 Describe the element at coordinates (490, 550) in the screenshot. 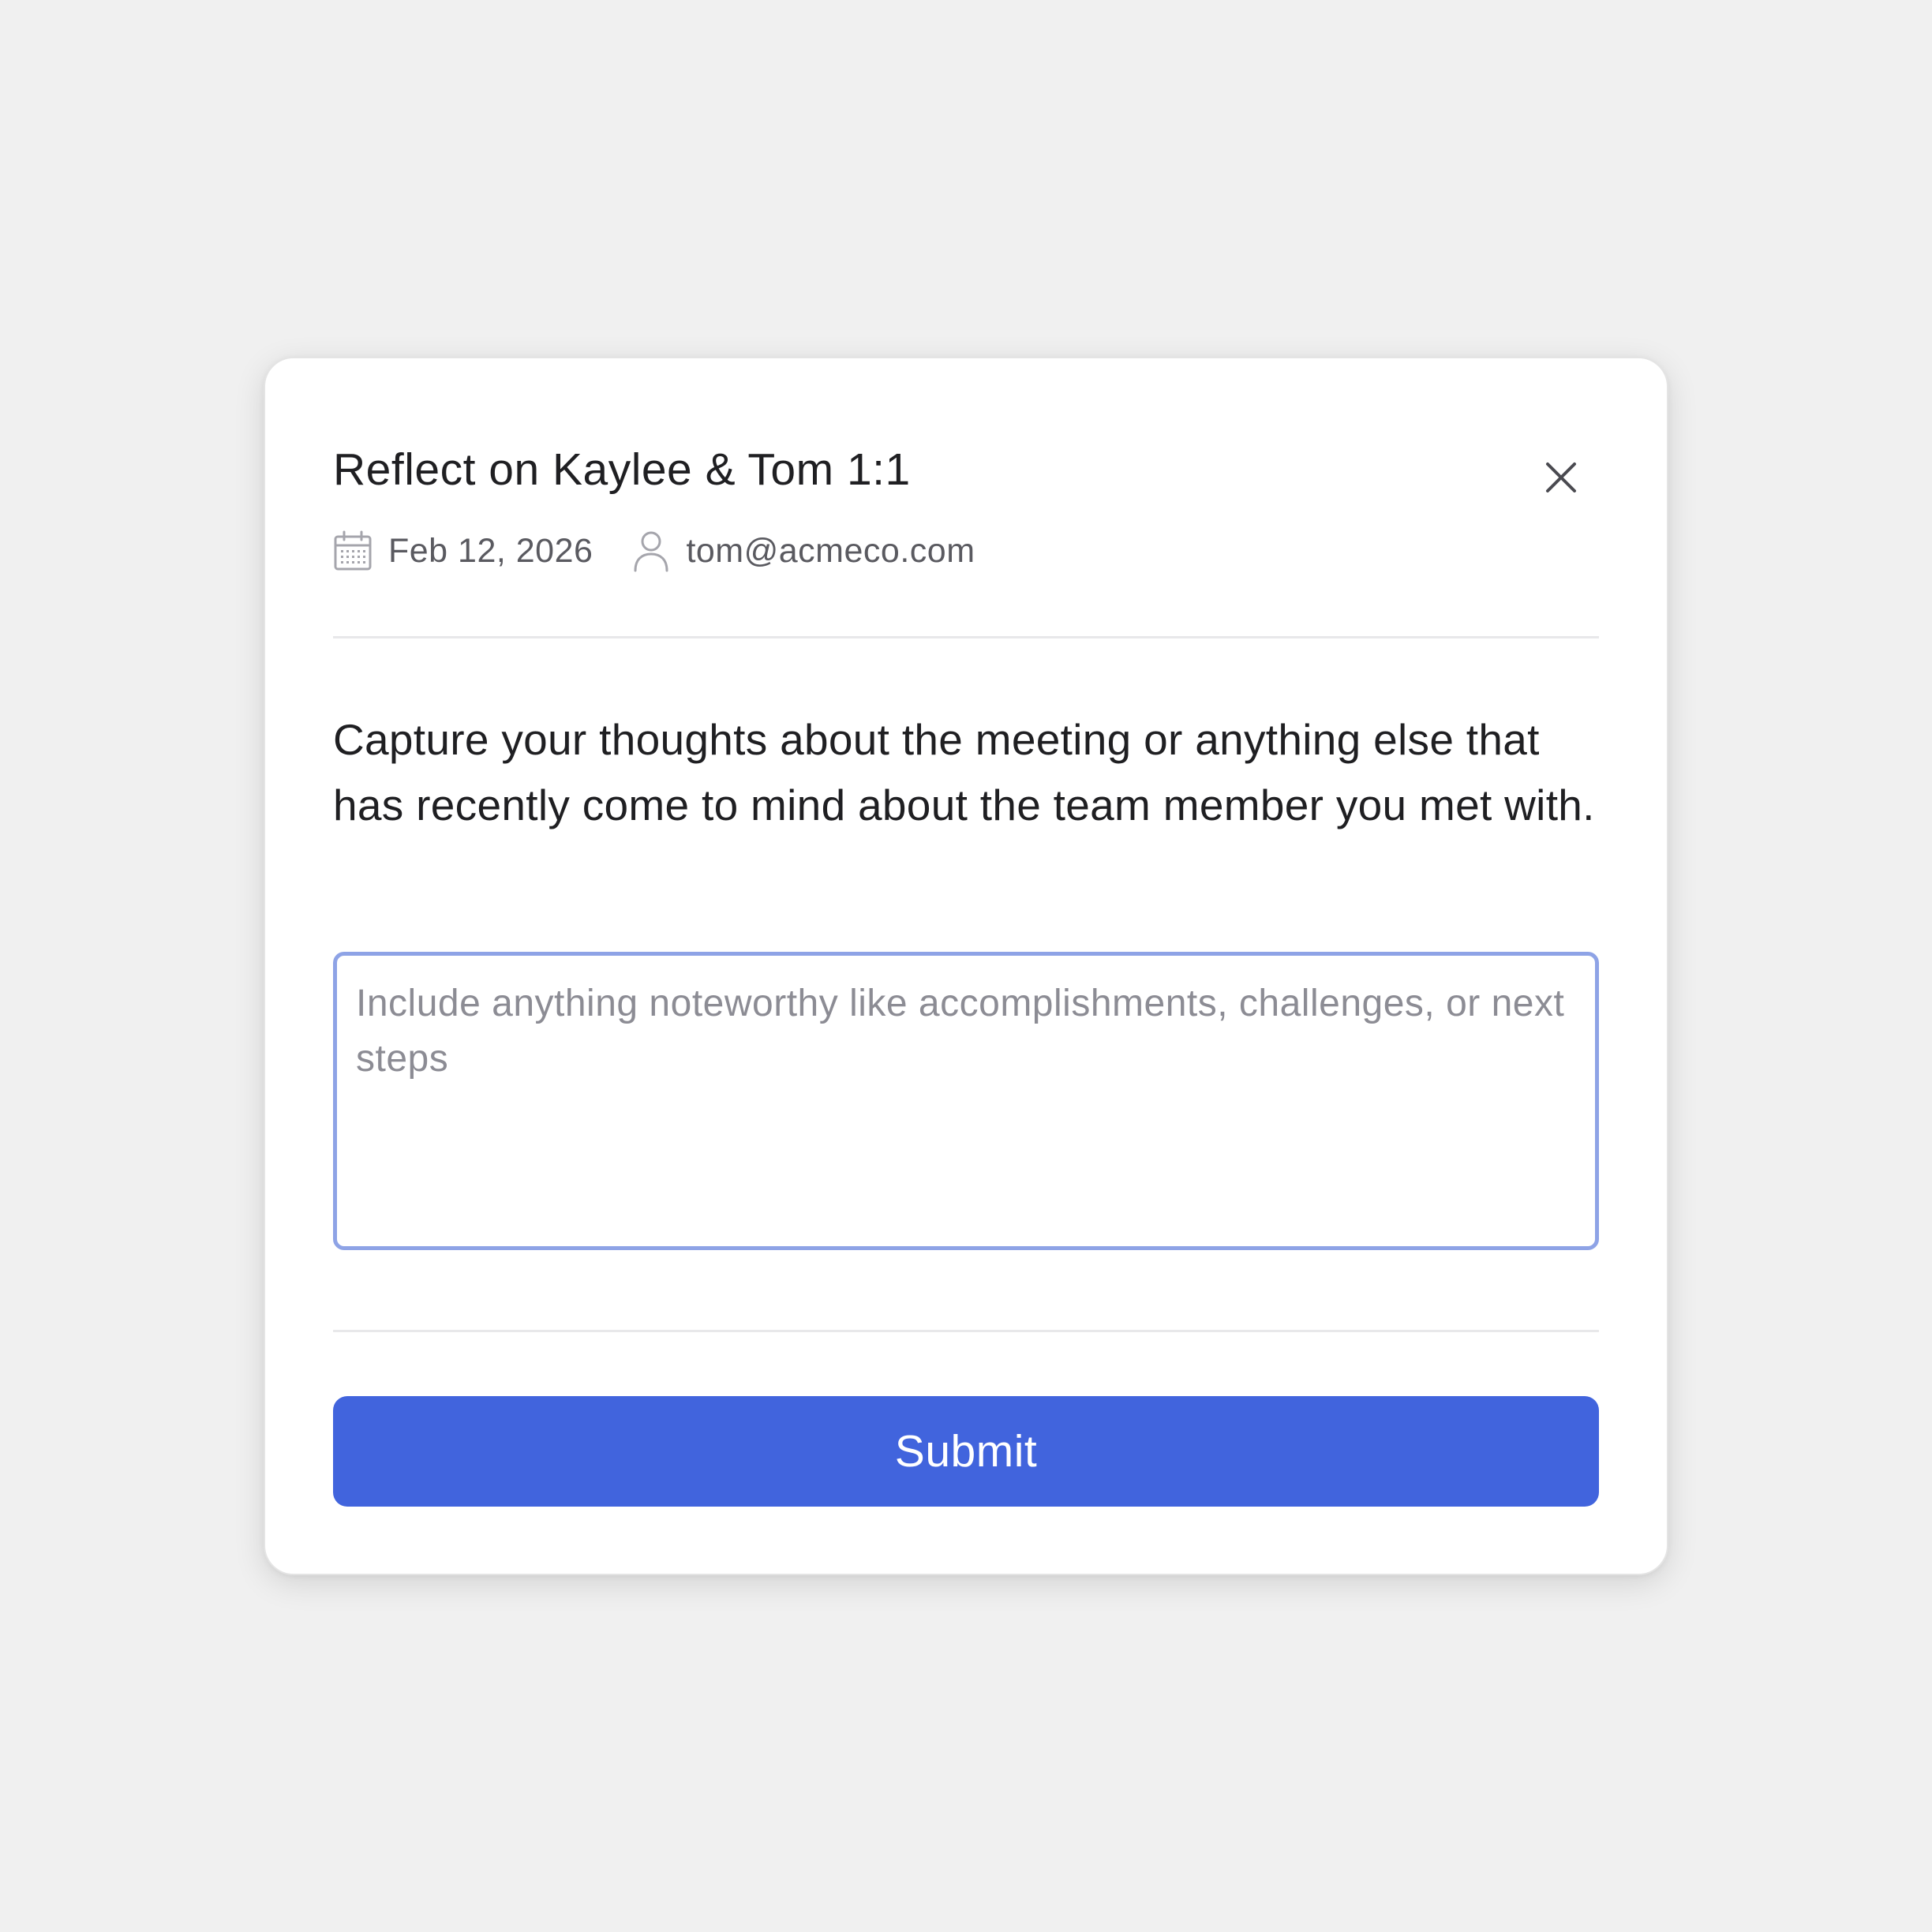

I see `meeting-date: Feb 12, 2026` at that location.